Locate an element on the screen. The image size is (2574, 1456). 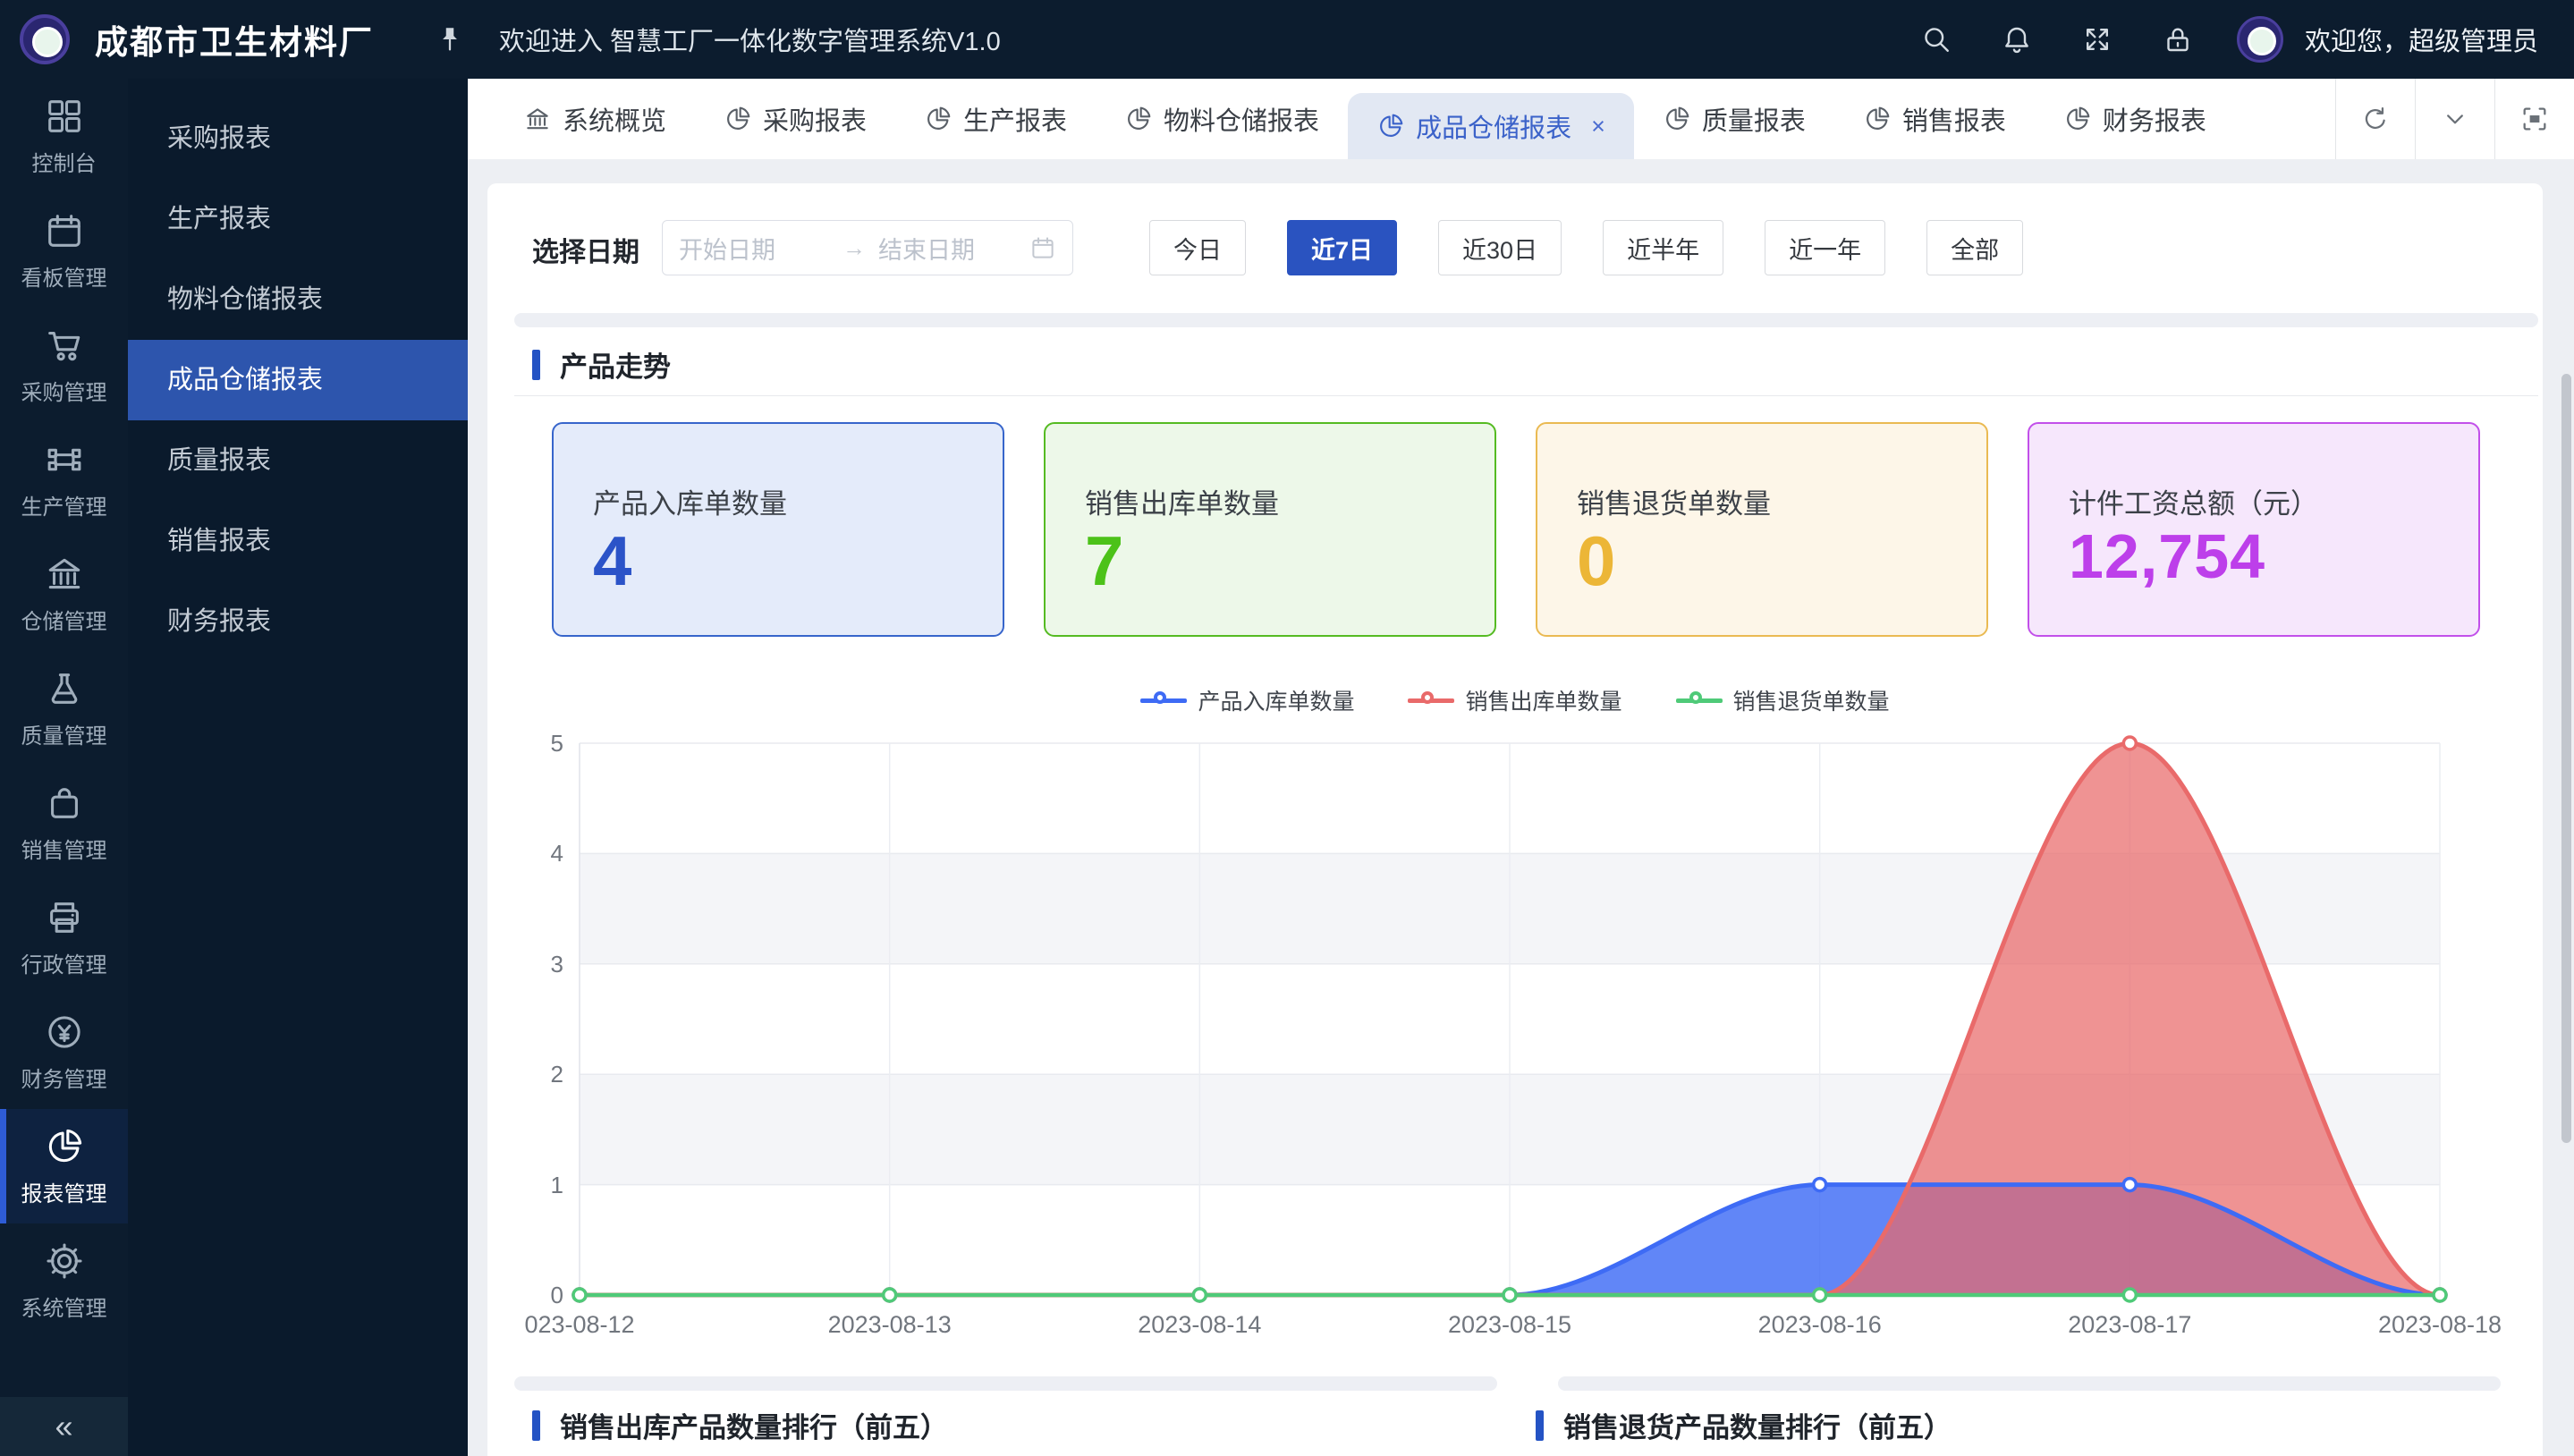
vertical-scrollbar-thumb is located at coordinates (2566, 758).